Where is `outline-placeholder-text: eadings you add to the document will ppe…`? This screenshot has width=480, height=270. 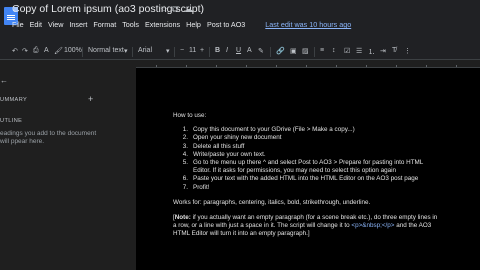
outline-placeholder-text: eadings you add to the document will ppe… is located at coordinates (48, 137).